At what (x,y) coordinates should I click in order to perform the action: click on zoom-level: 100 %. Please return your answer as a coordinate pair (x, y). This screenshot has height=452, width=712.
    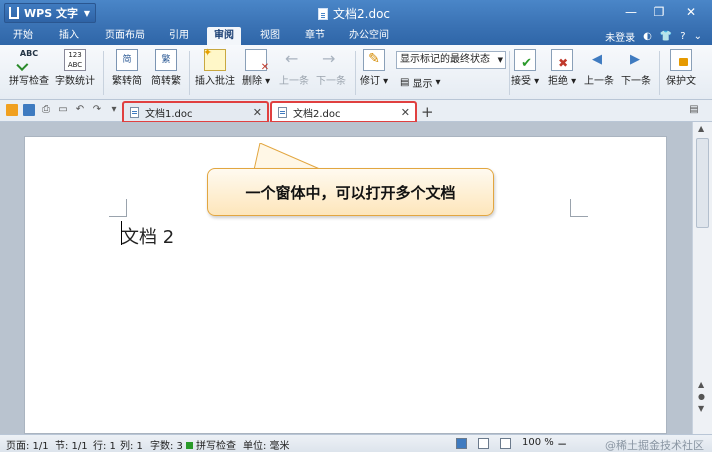
    Looking at the image, I should click on (538, 442).